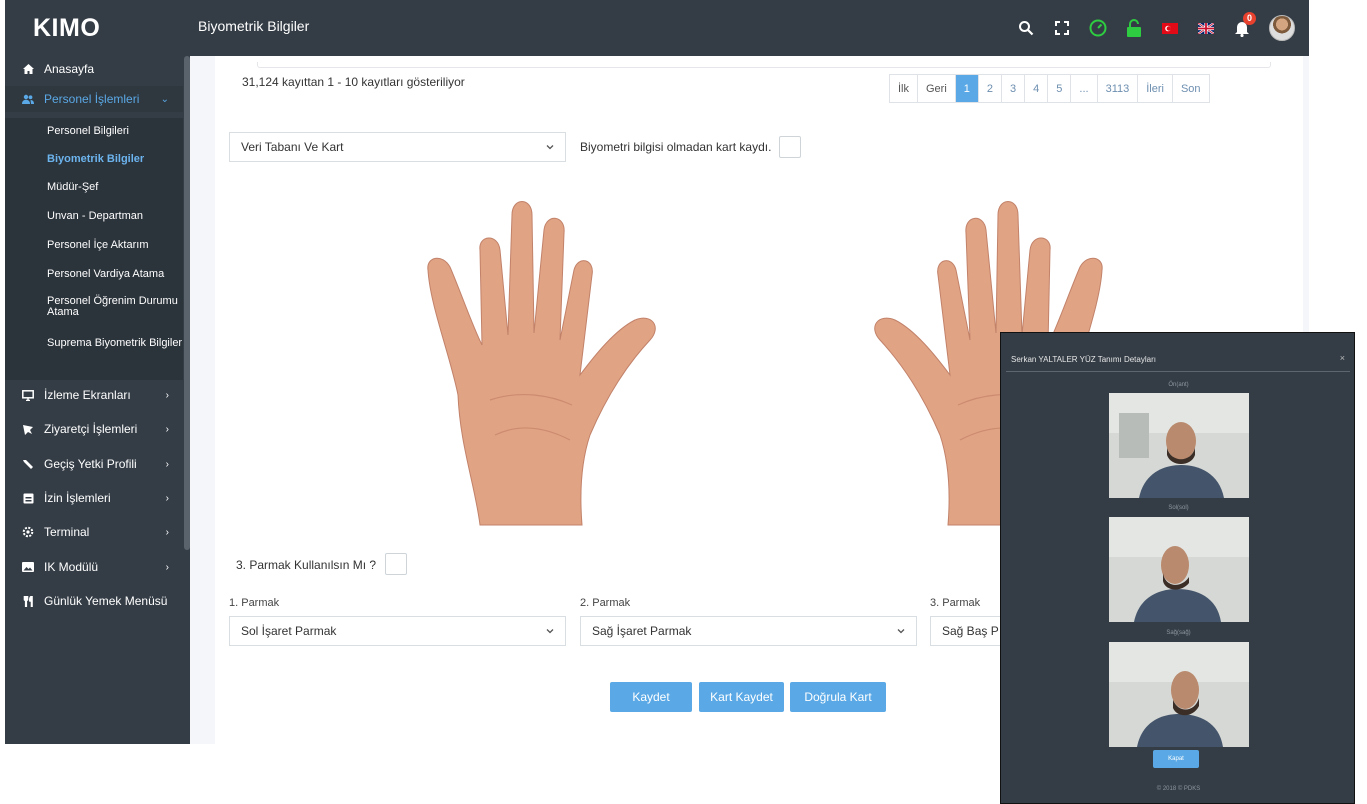  I want to click on submenu-item-personnel-info: Personel Bilgileri, so click(115, 131).